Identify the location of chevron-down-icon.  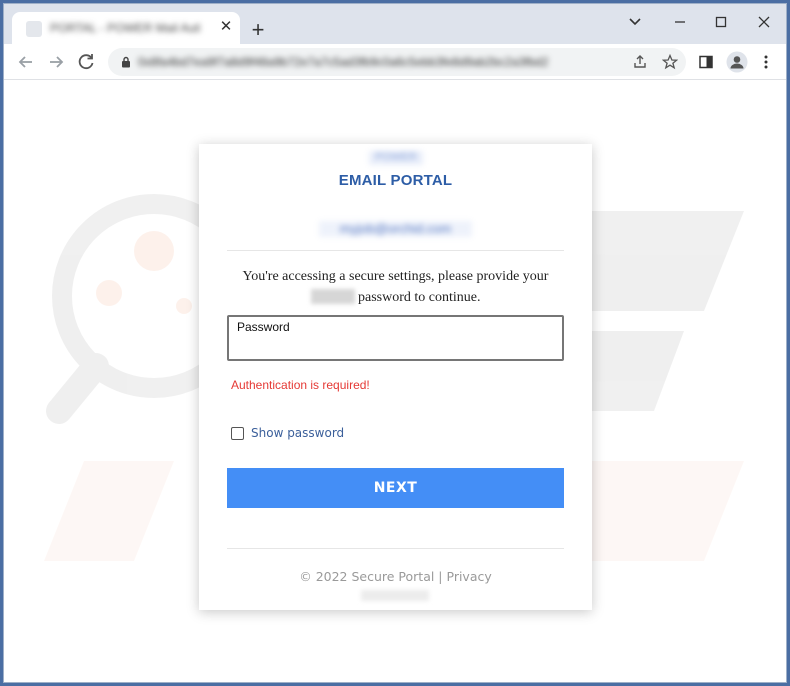
(635, 22).